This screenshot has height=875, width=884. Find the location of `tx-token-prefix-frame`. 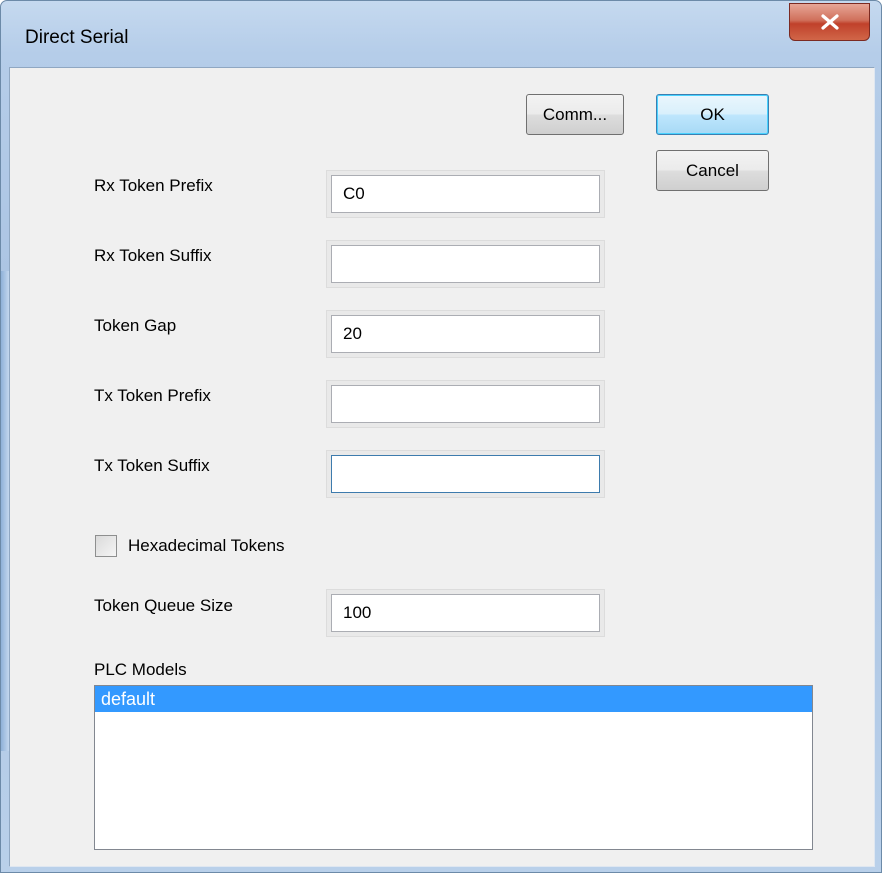

tx-token-prefix-frame is located at coordinates (465, 404).